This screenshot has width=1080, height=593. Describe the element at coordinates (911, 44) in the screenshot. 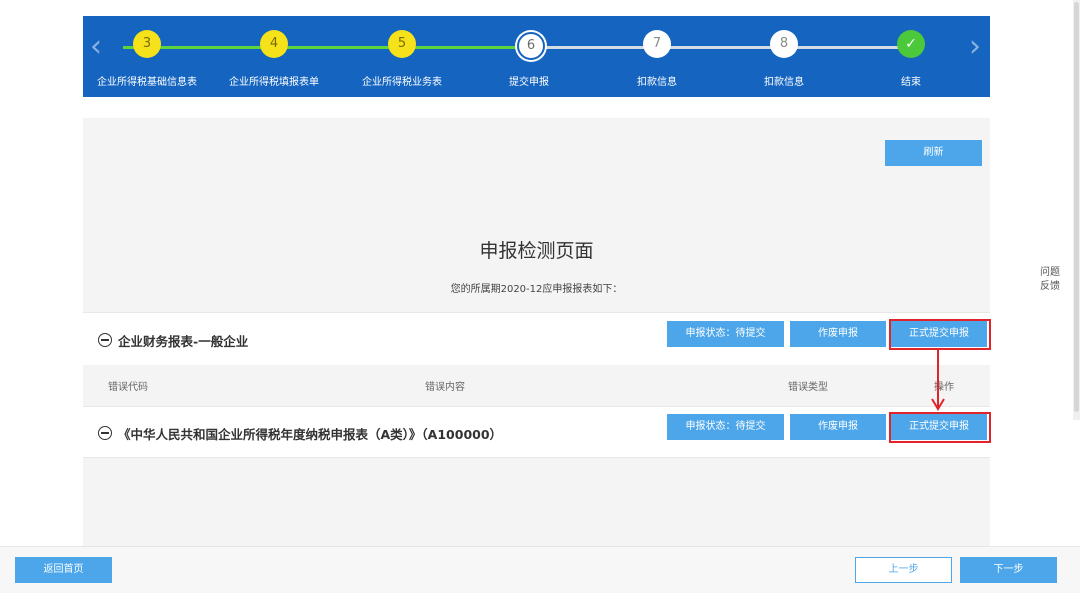

I see `checkmark-icon: ✓` at that location.